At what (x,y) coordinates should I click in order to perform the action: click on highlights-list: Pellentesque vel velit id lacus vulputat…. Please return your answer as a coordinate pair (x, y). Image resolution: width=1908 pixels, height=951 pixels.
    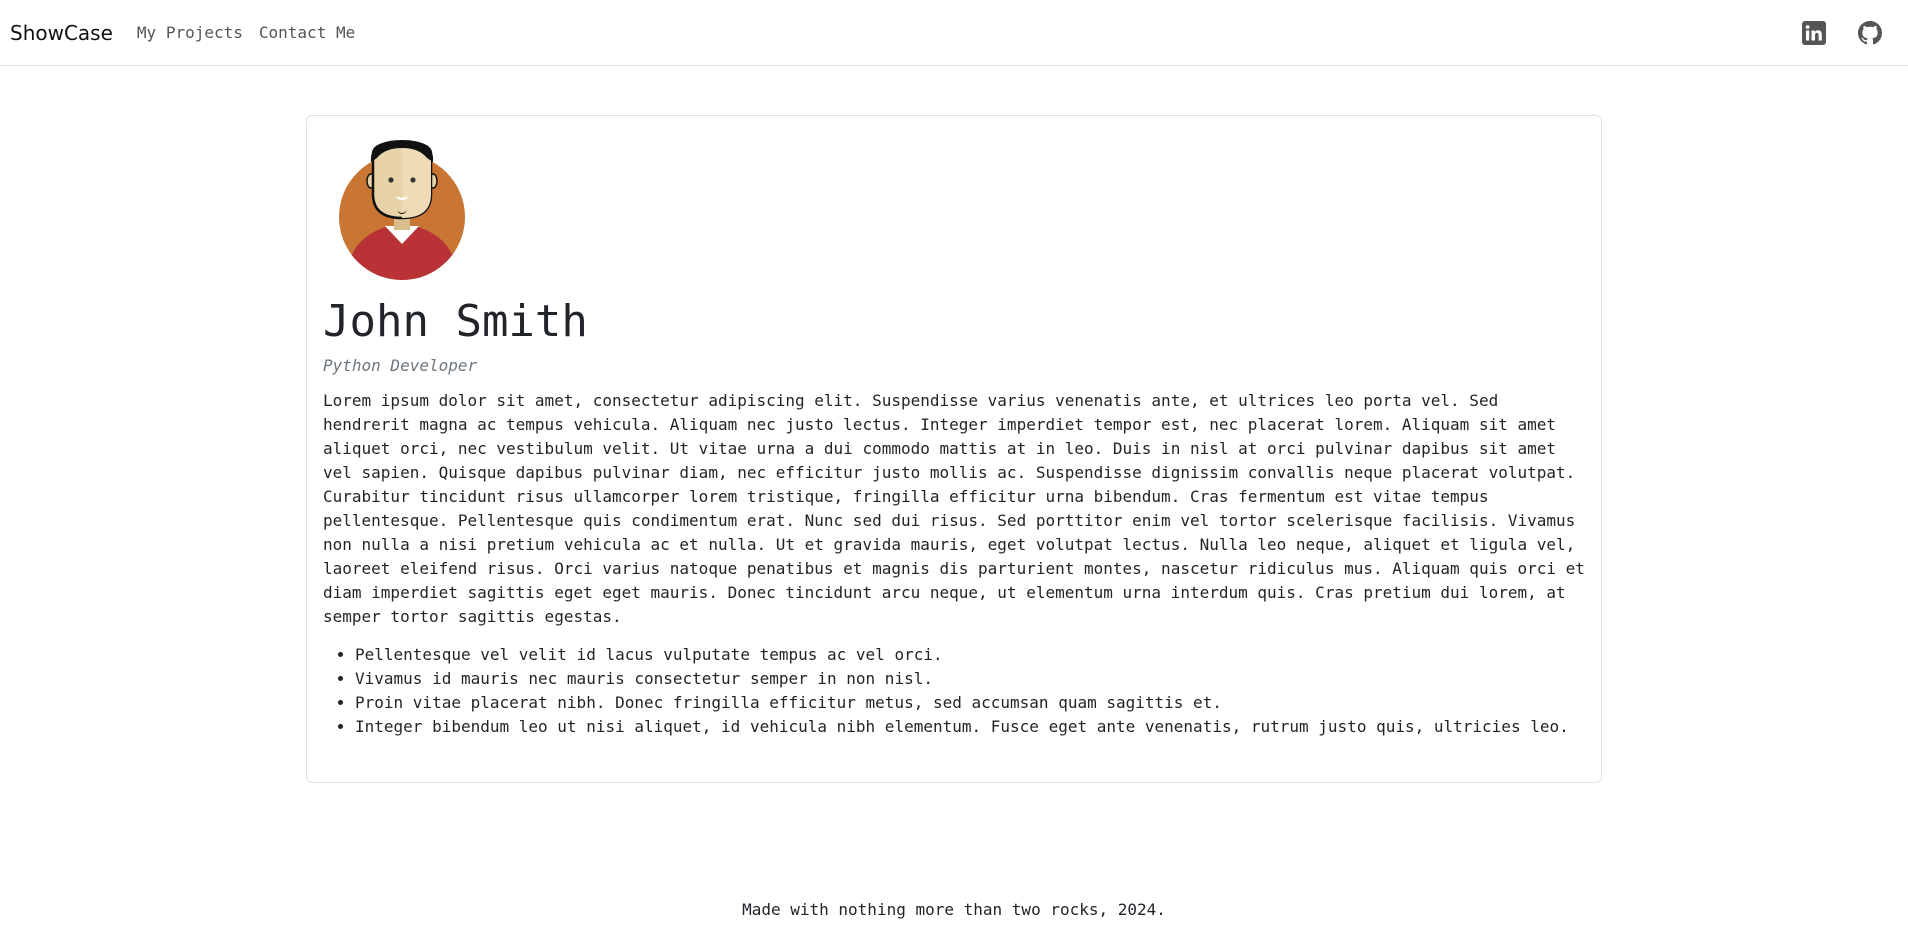
    Looking at the image, I should click on (954, 691).